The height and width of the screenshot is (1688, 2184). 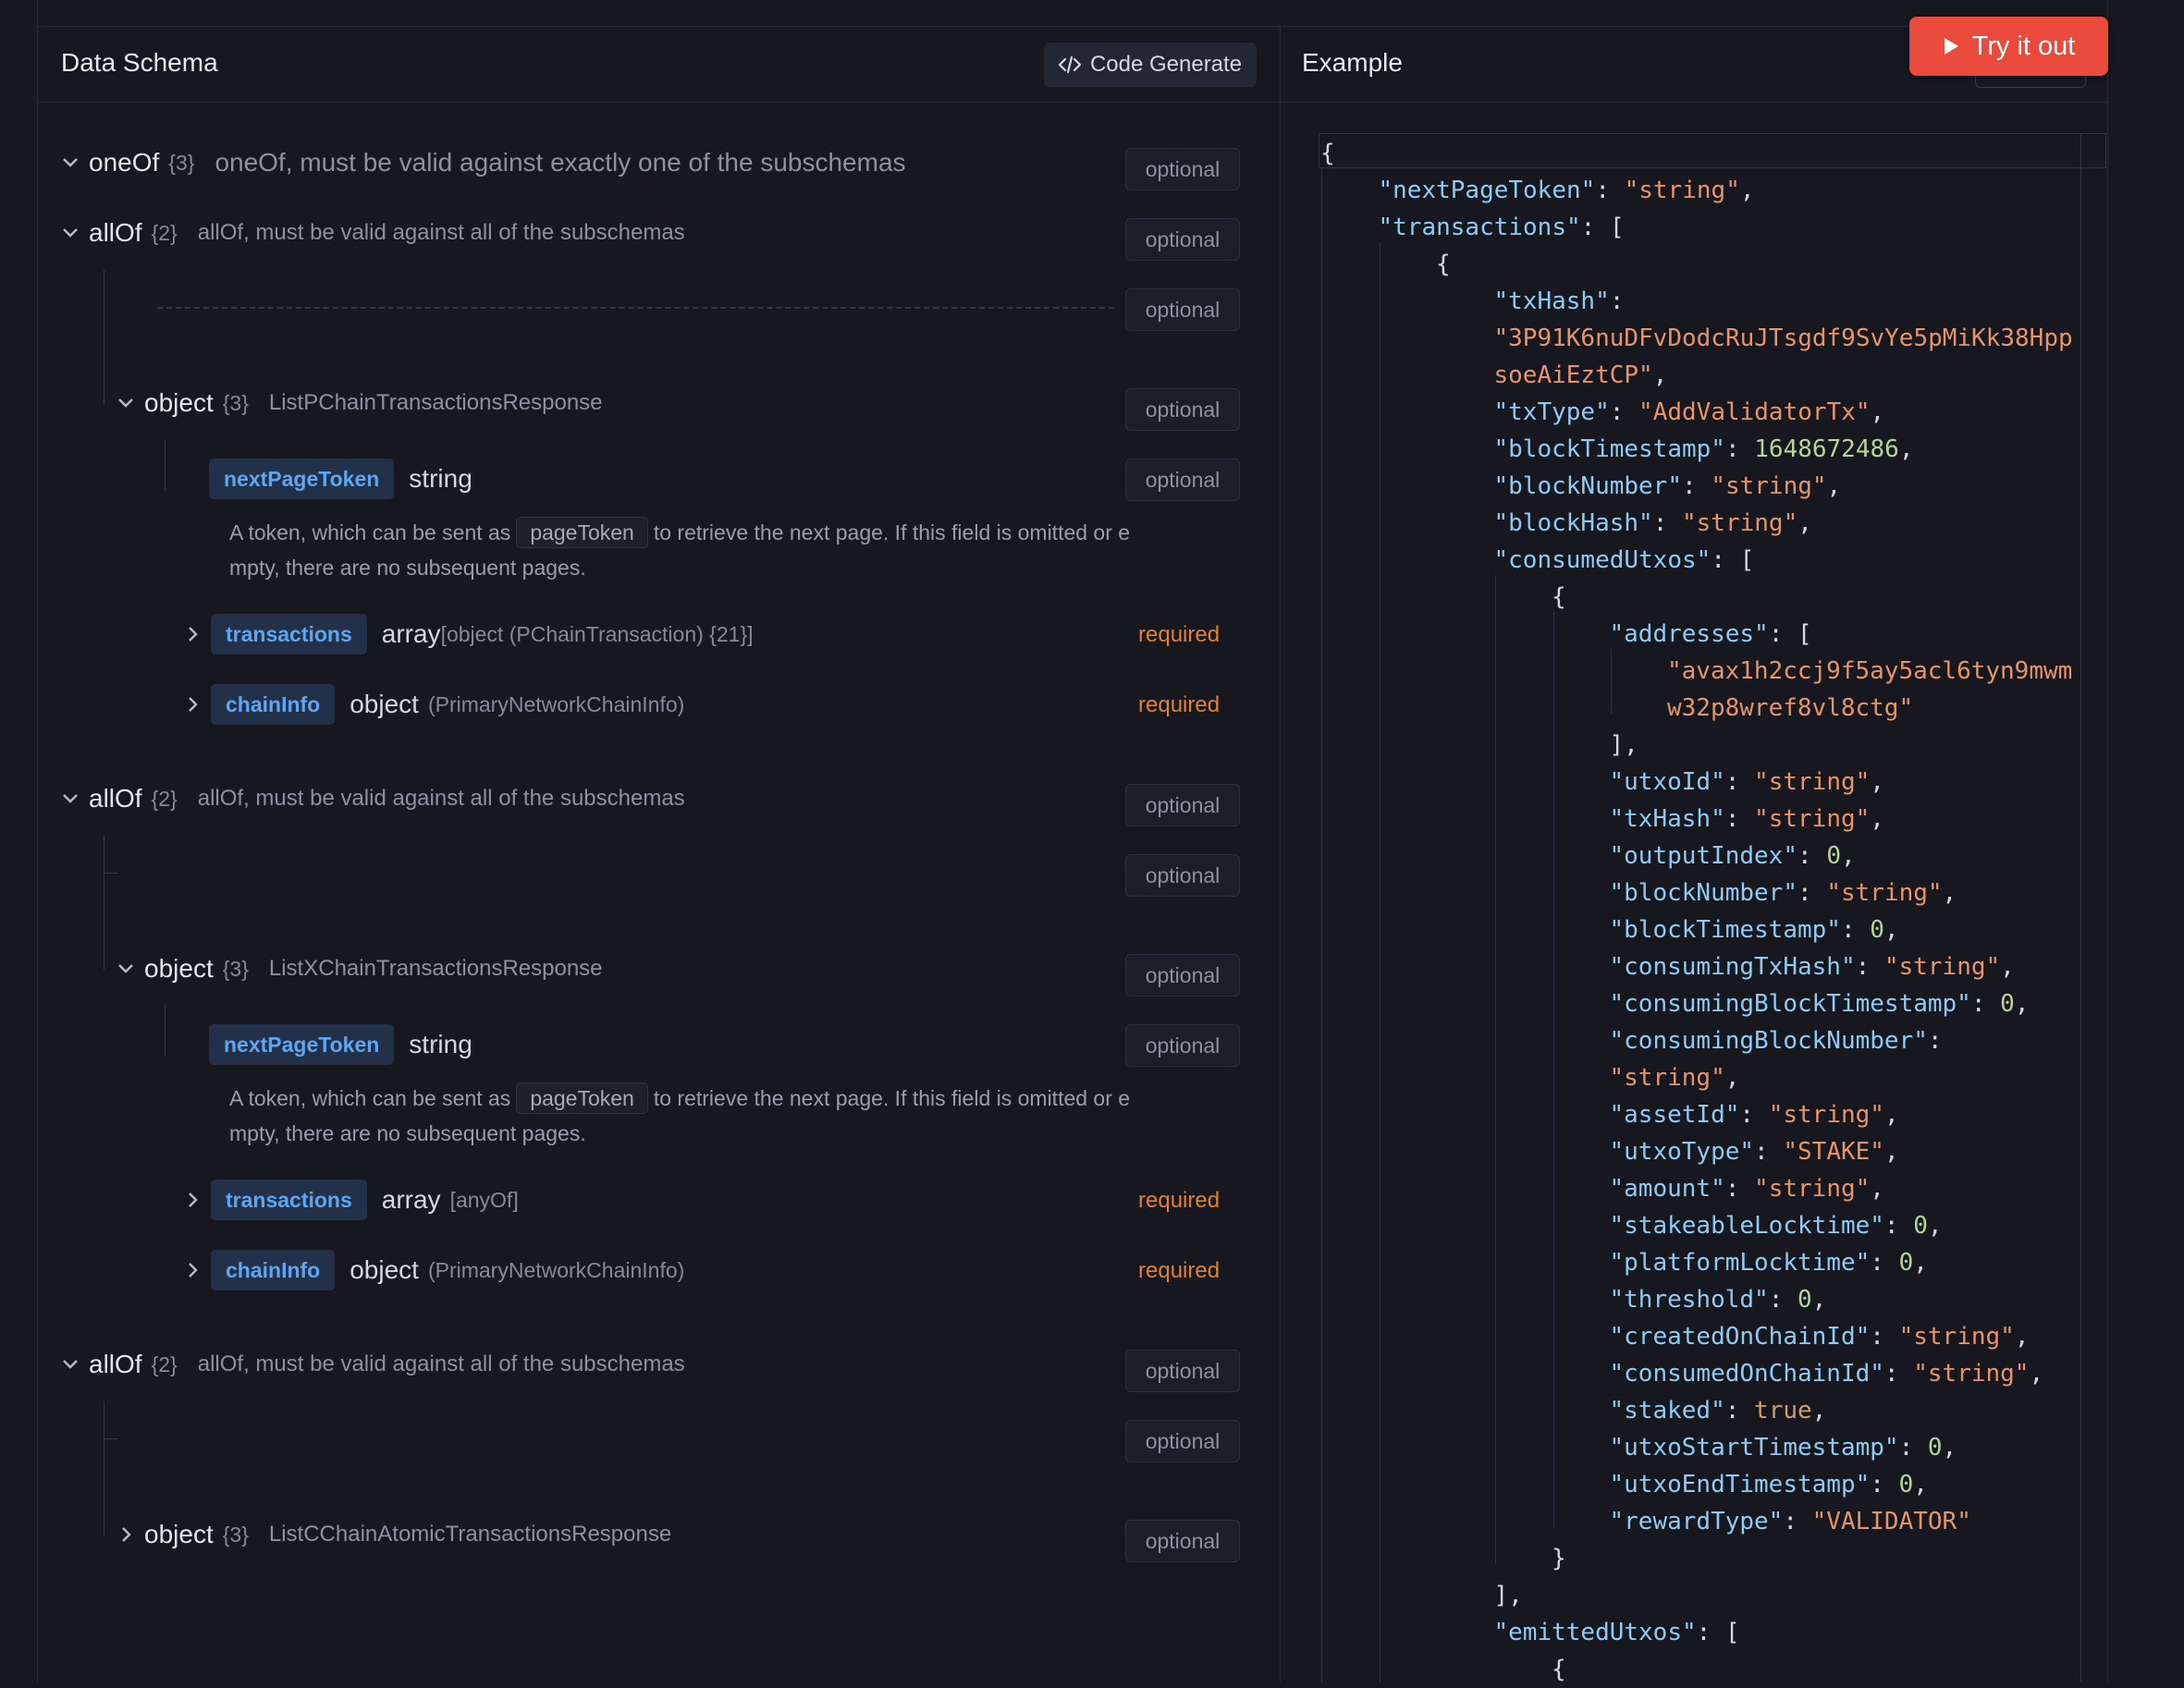 What do you see at coordinates (1559, 1559) in the screenshot?
I see `json-line: }` at bounding box center [1559, 1559].